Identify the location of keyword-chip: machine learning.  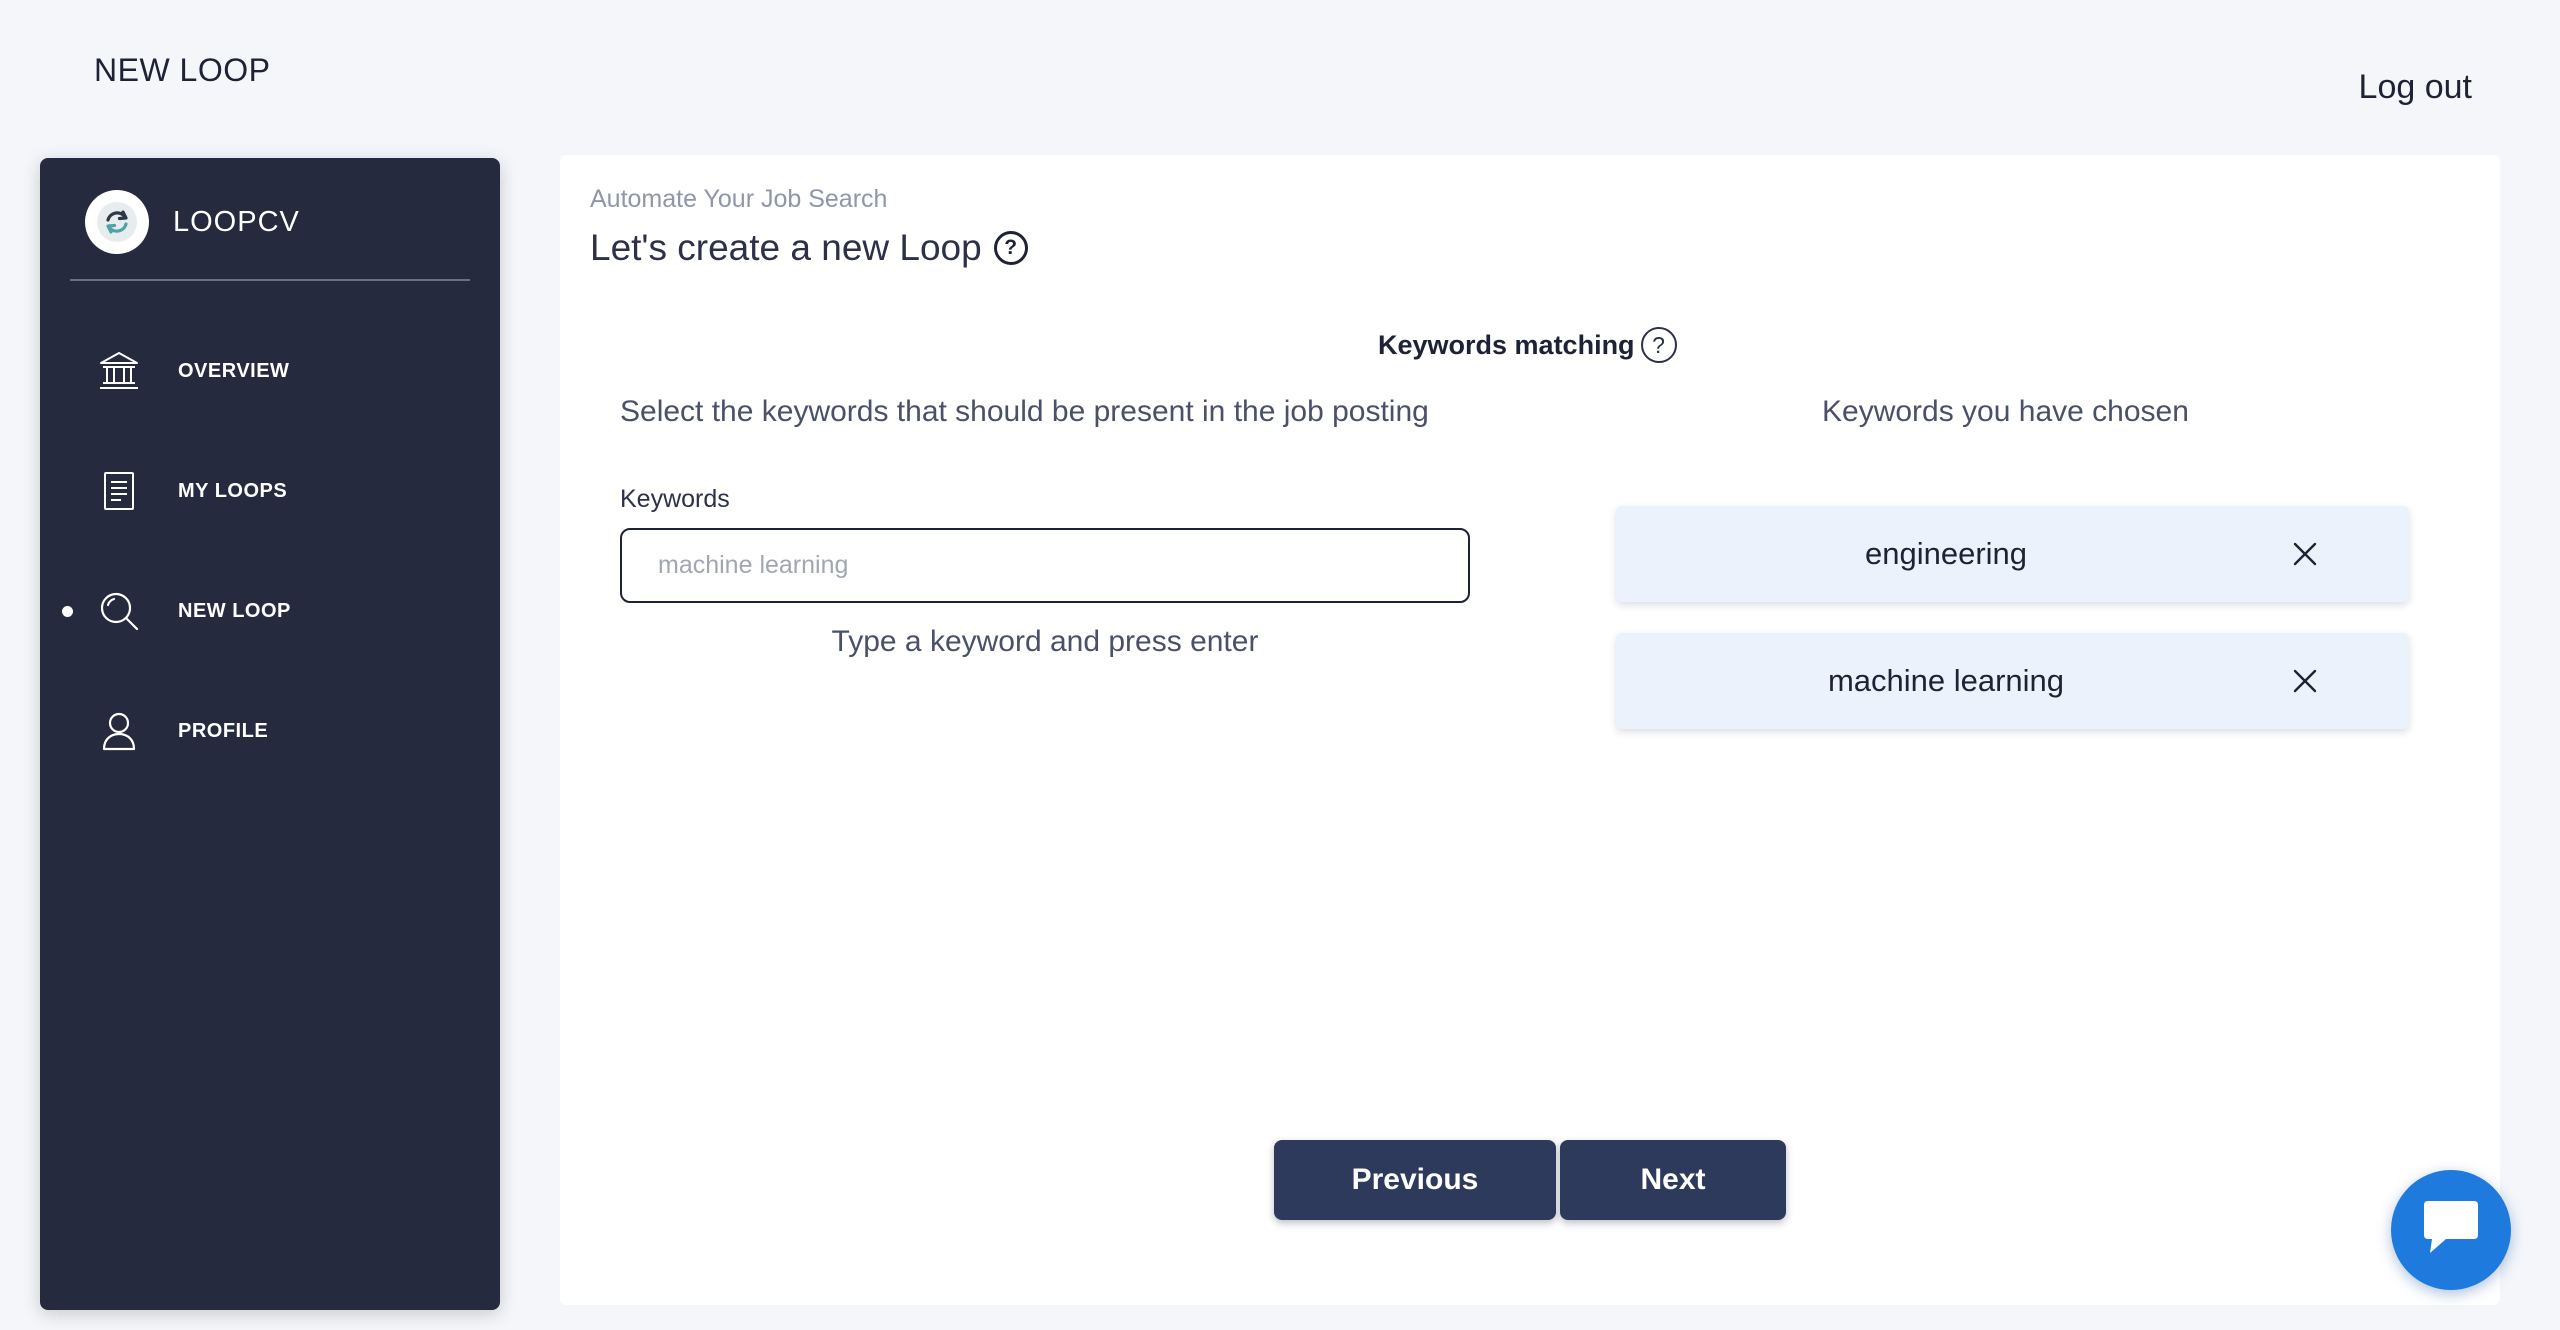
(2012, 681).